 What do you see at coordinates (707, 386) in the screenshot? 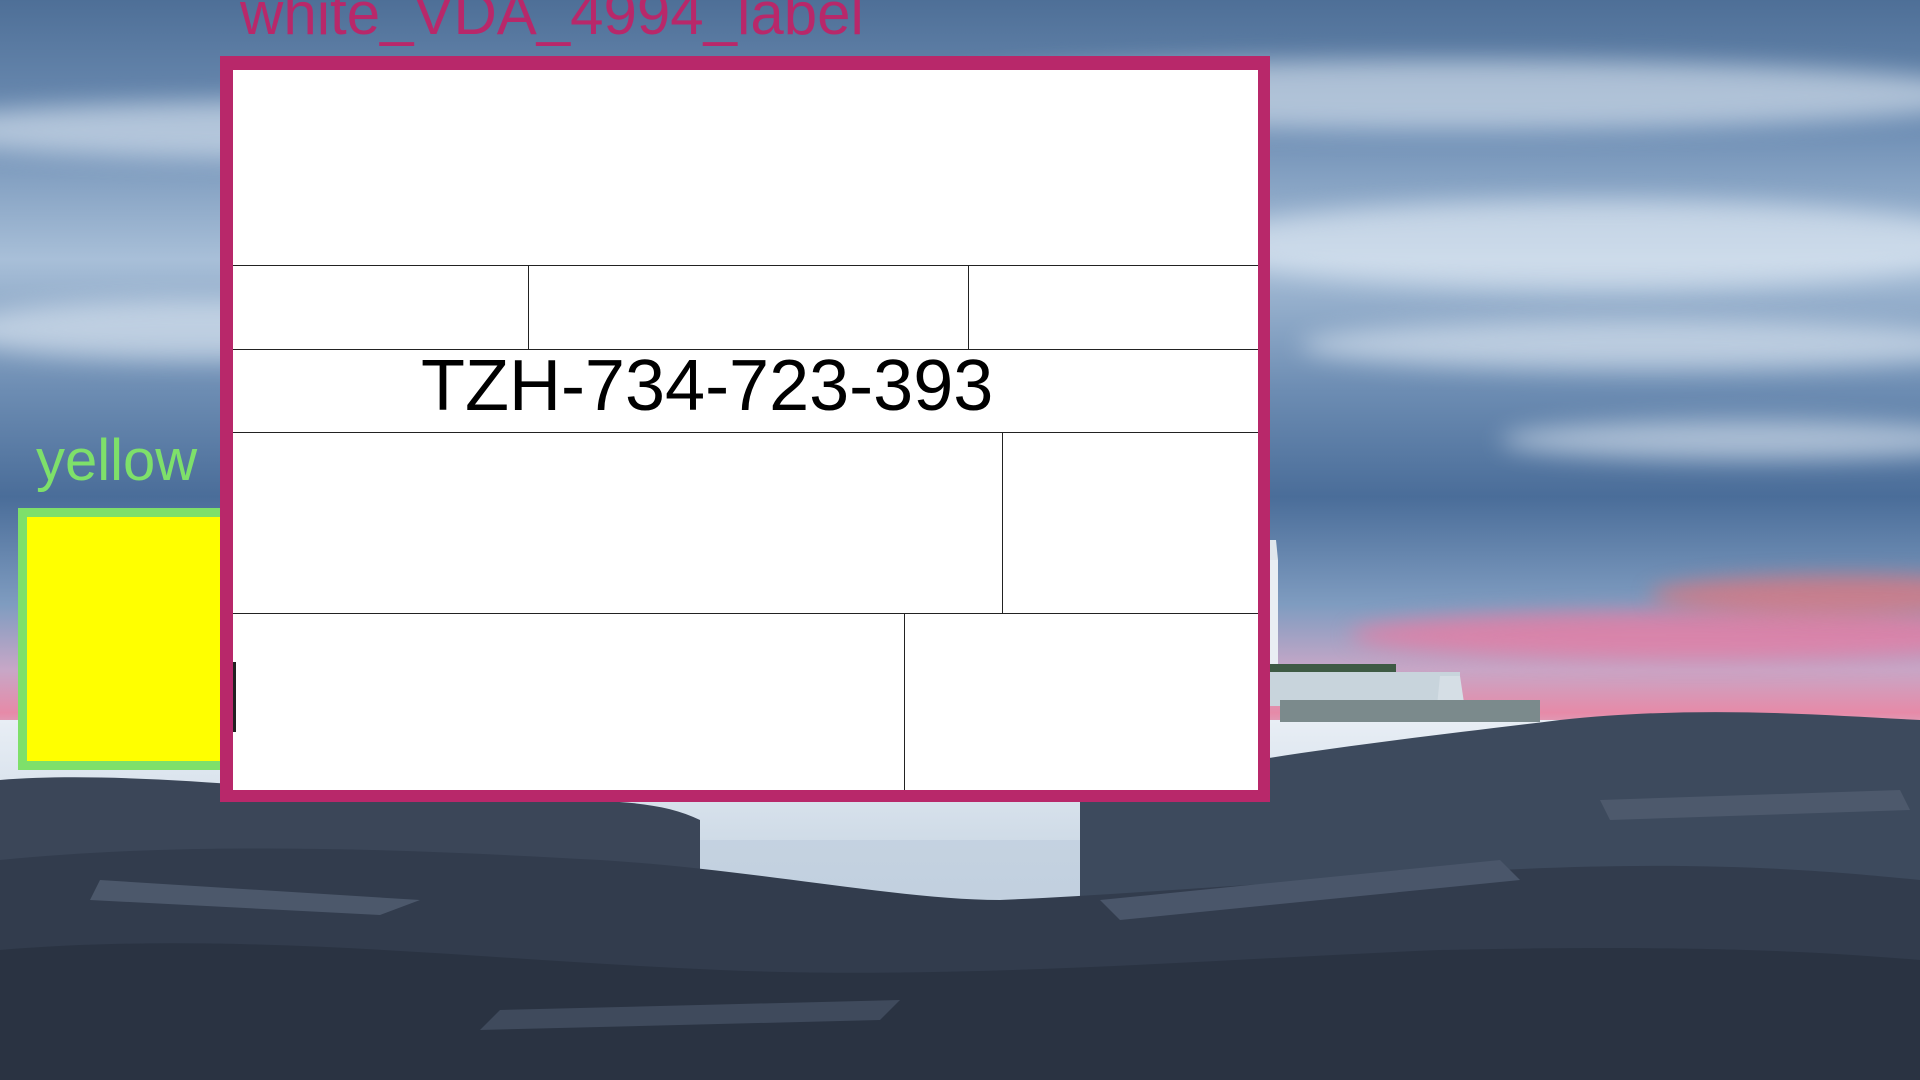
I see `label-tracking-code: TZH-734-723-393` at bounding box center [707, 386].